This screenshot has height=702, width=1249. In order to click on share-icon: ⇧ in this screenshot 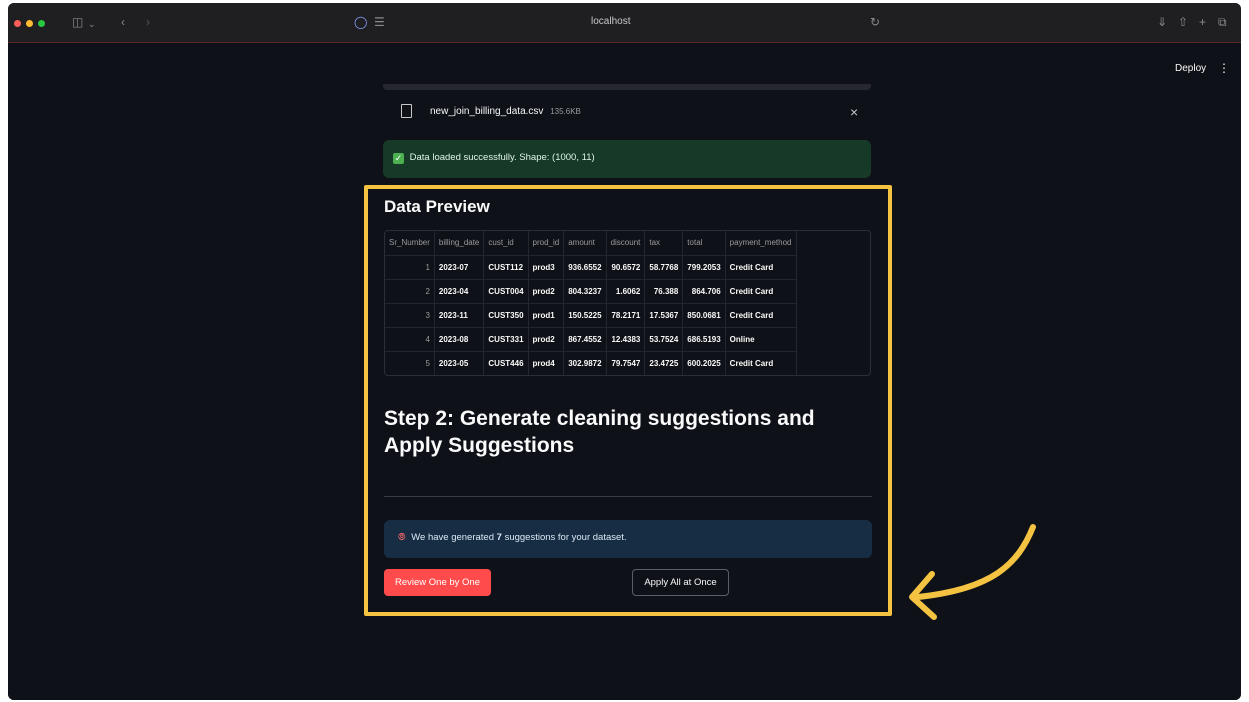, I will do `click(1183, 22)`.